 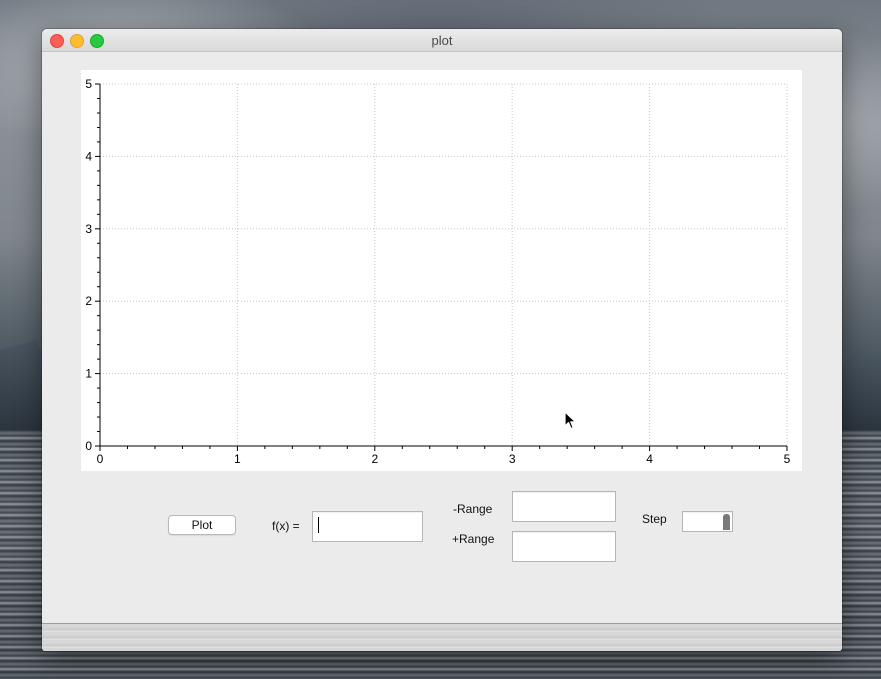 I want to click on neg-range-input, so click(x=564, y=506).